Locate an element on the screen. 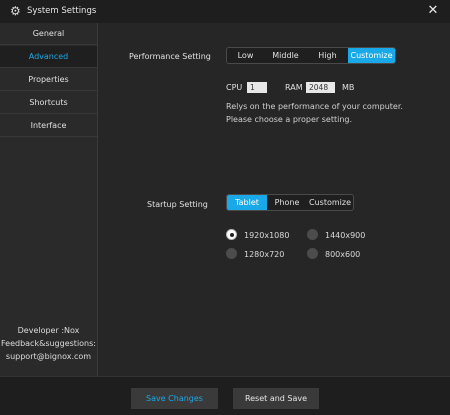 This screenshot has width=450, height=415. resolution-800x600-label: 800x600 is located at coordinates (343, 254).